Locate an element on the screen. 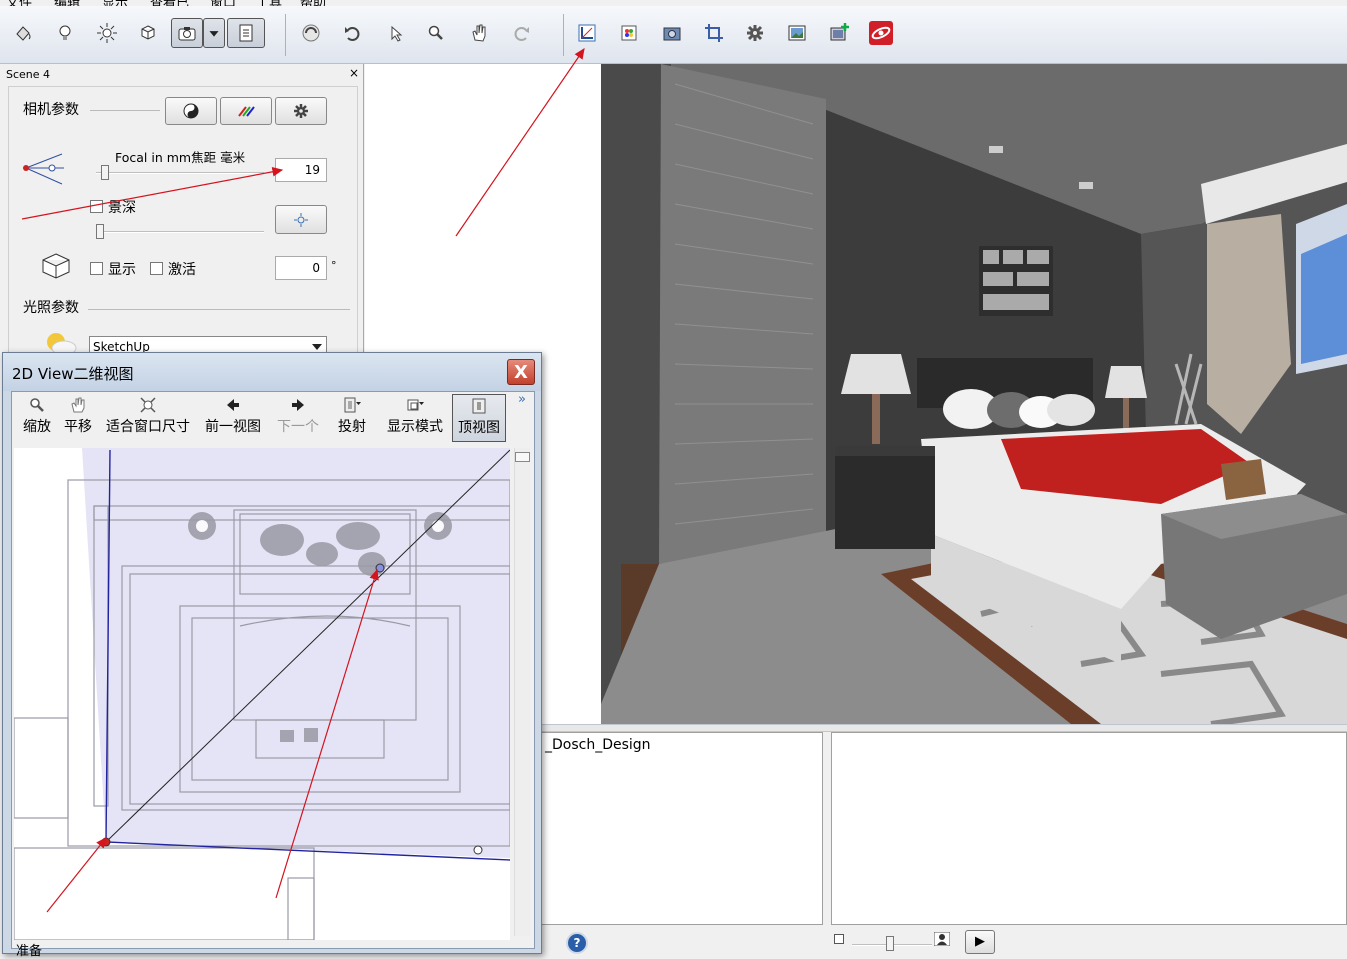  dialog-status-text: 准备 is located at coordinates (29, 951).